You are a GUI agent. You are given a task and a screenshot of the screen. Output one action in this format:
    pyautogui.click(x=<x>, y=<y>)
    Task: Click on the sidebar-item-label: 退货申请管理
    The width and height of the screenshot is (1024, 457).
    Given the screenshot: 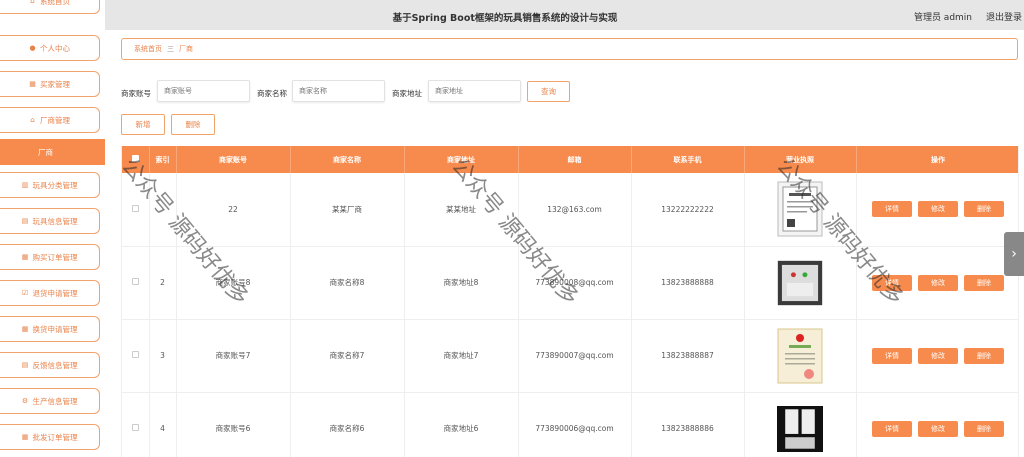 What is the action you would take?
    pyautogui.click(x=55, y=293)
    